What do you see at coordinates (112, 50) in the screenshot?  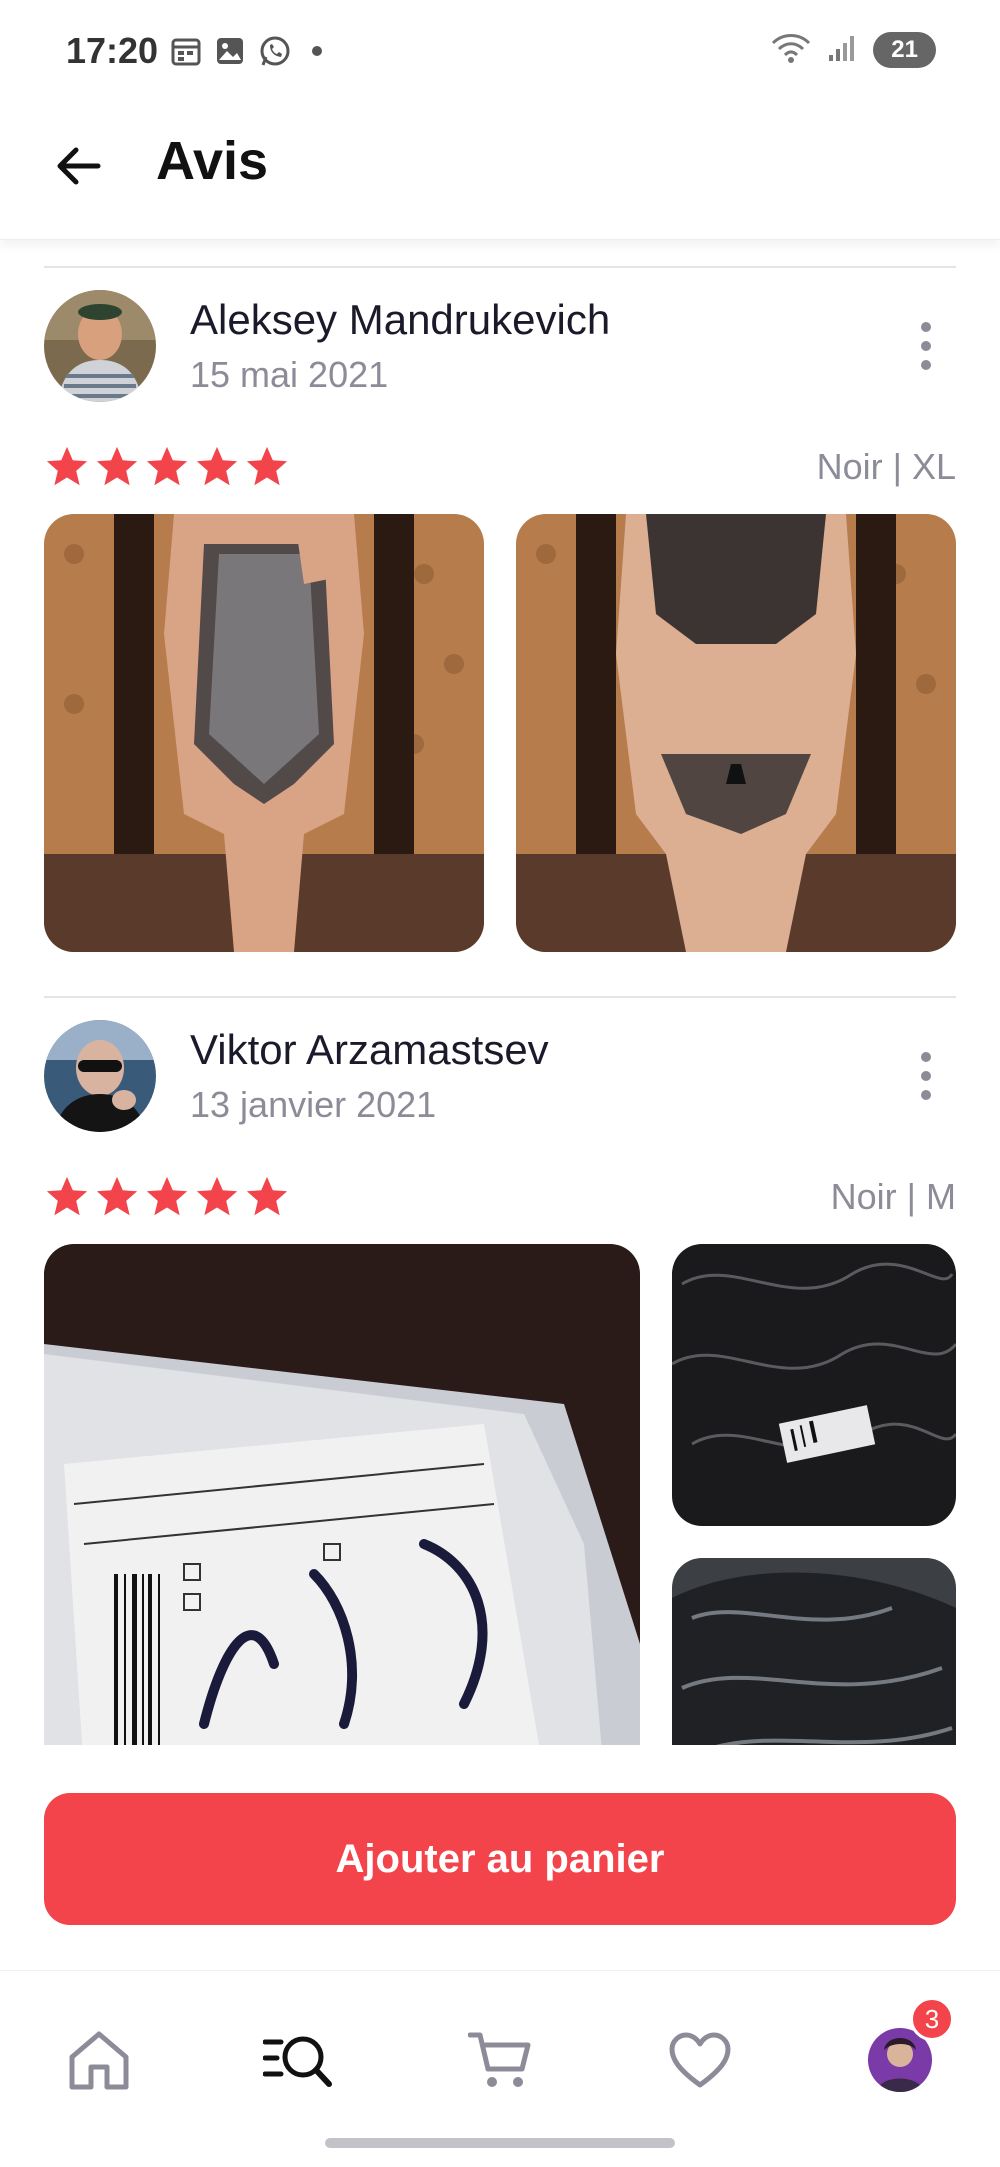 I see `status-time: 17:20` at bounding box center [112, 50].